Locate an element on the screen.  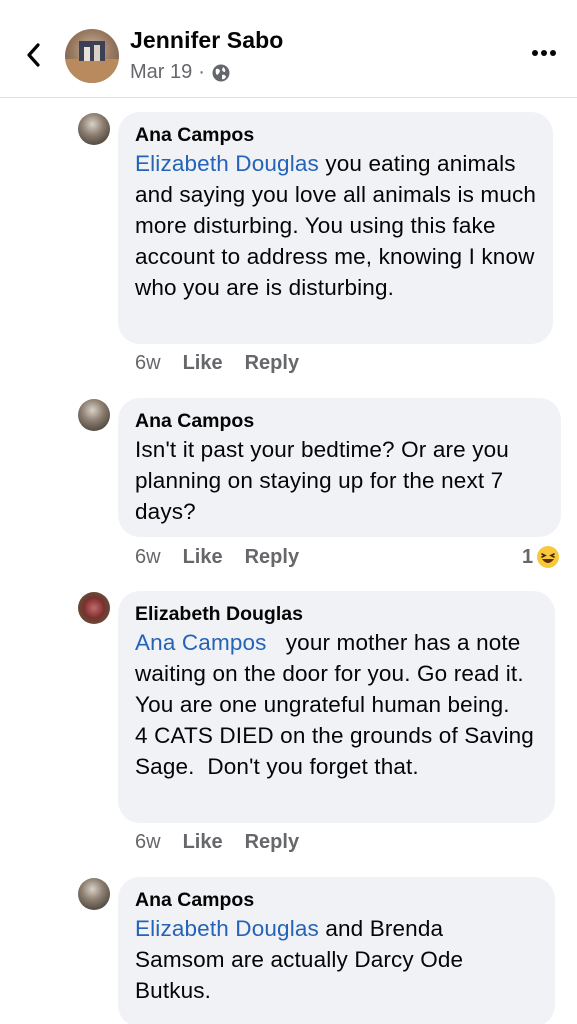
post-header: Jennifer Sabo Mar 19 · is located at coordinates (288, 49).